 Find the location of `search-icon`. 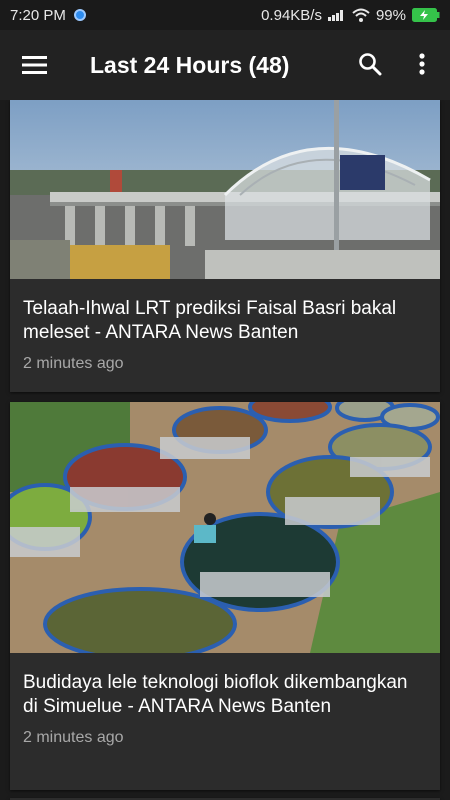

search-icon is located at coordinates (370, 64).